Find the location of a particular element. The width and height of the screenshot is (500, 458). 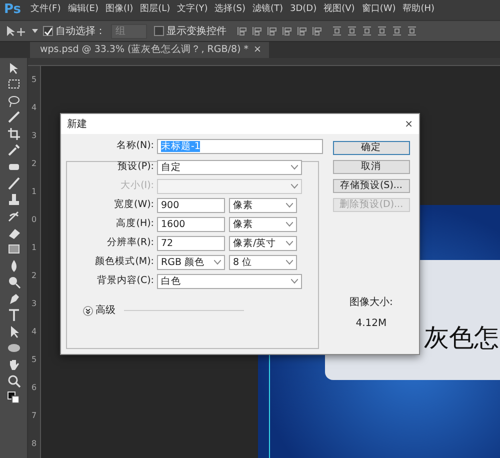

menu-item: 文字(Y) is located at coordinates (193, 10).